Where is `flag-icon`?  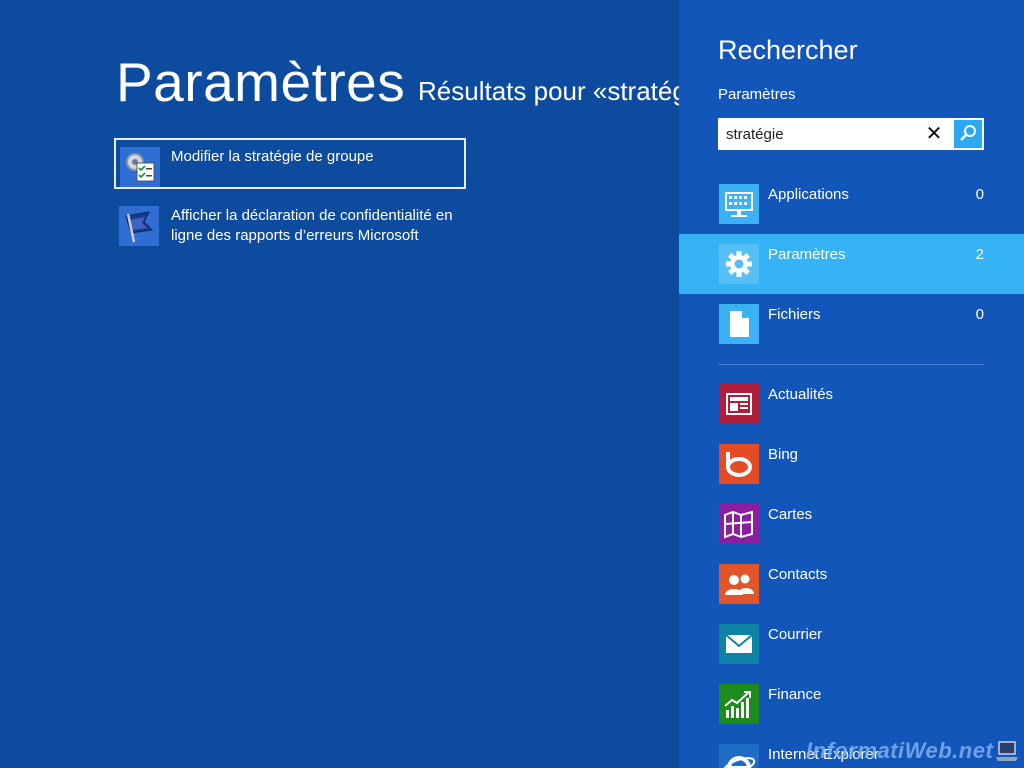
flag-icon is located at coordinates (139, 226).